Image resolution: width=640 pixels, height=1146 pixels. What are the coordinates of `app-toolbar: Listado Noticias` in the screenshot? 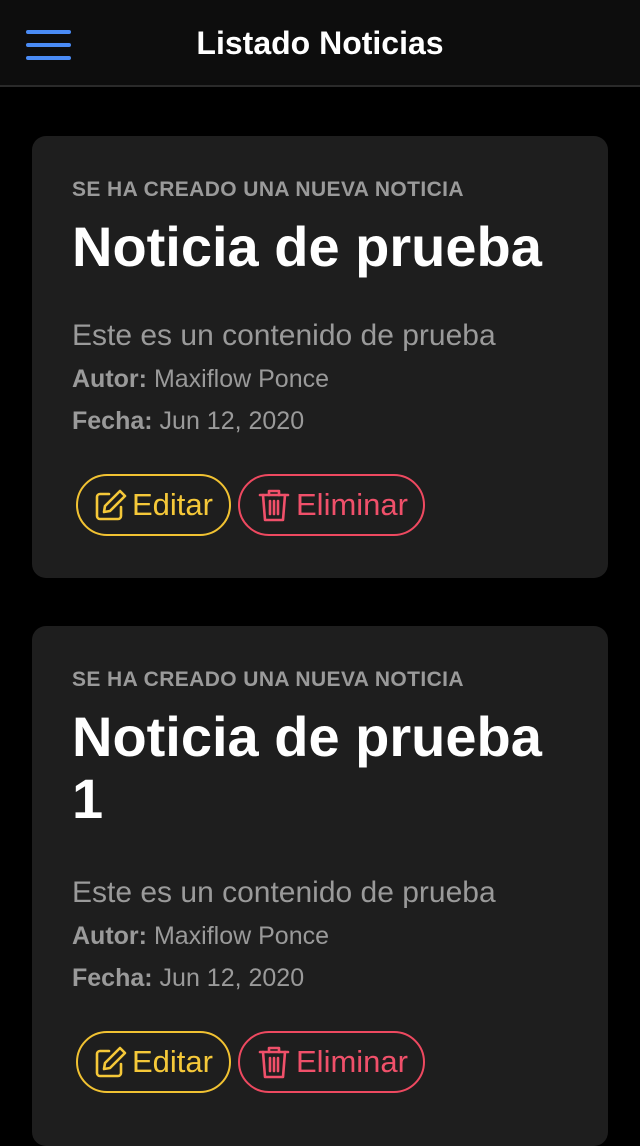 It's located at (320, 43).